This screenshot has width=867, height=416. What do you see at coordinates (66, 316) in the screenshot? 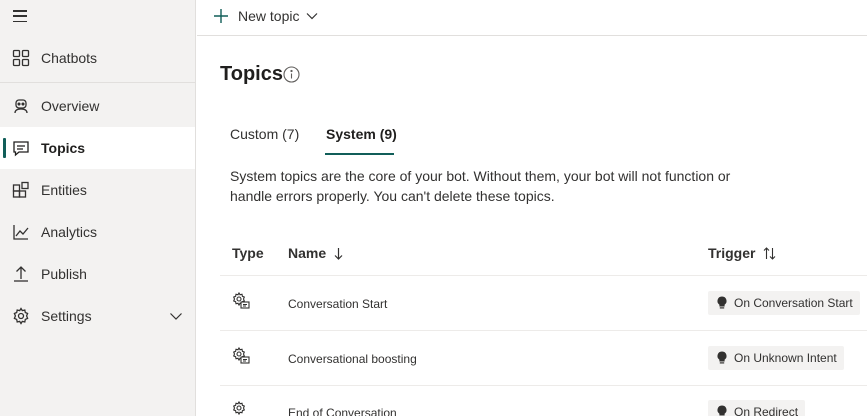
I see `sidebar-item-label: Settings` at bounding box center [66, 316].